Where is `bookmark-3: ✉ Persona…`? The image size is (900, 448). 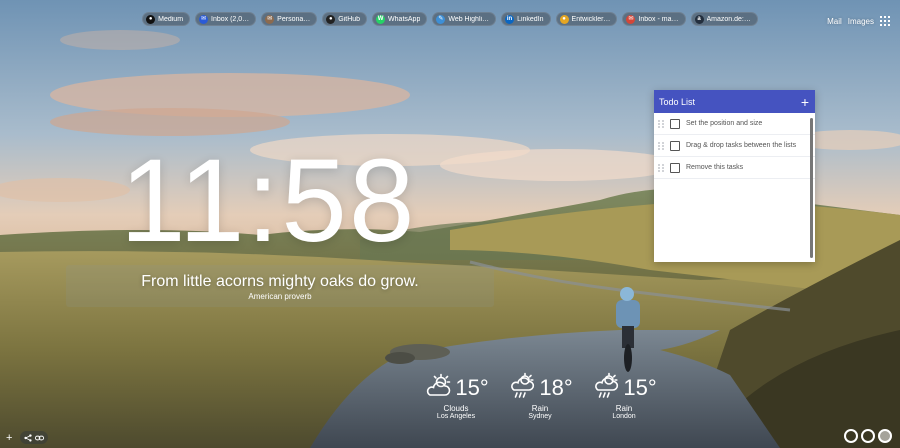 bookmark-3: ✉ Persona… is located at coordinates (289, 19).